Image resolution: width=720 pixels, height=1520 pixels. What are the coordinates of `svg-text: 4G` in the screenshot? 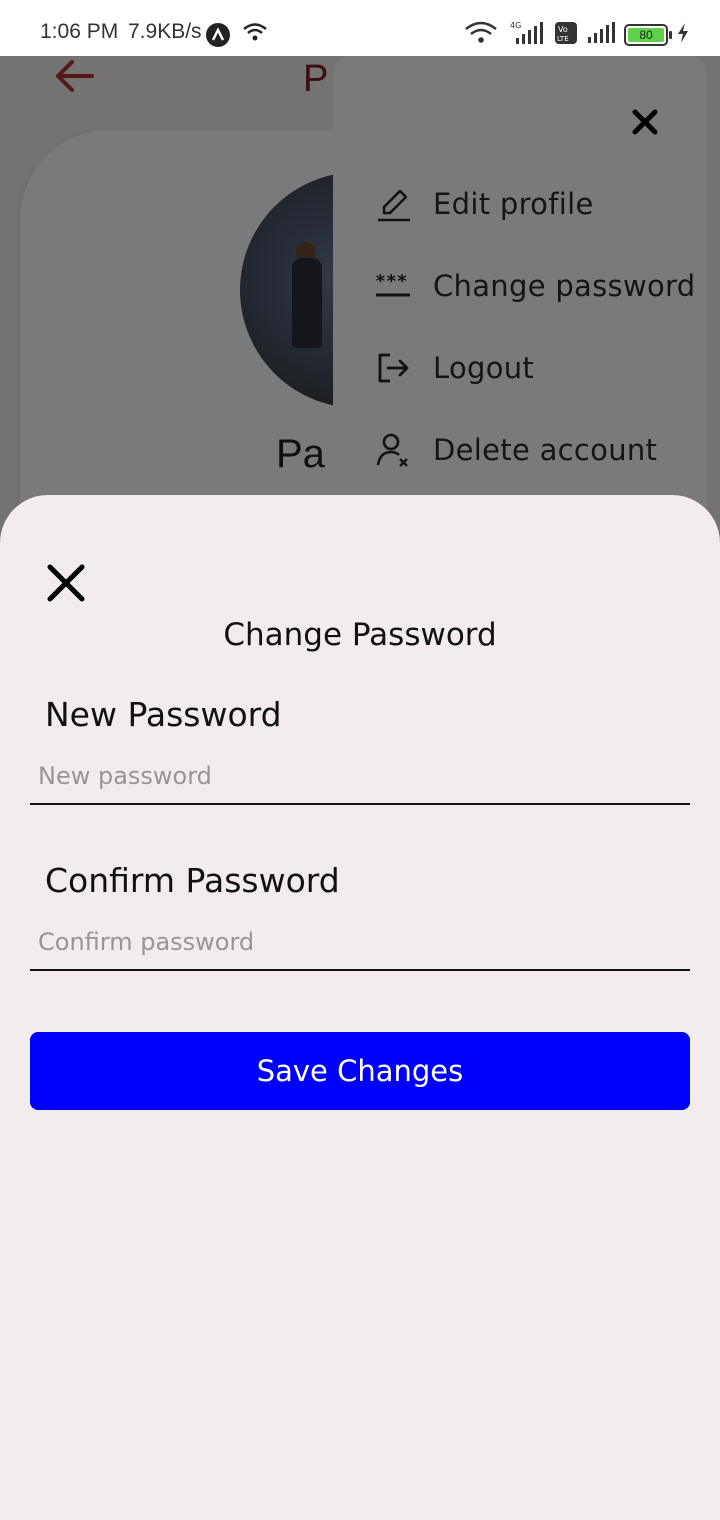 It's located at (515, 25).